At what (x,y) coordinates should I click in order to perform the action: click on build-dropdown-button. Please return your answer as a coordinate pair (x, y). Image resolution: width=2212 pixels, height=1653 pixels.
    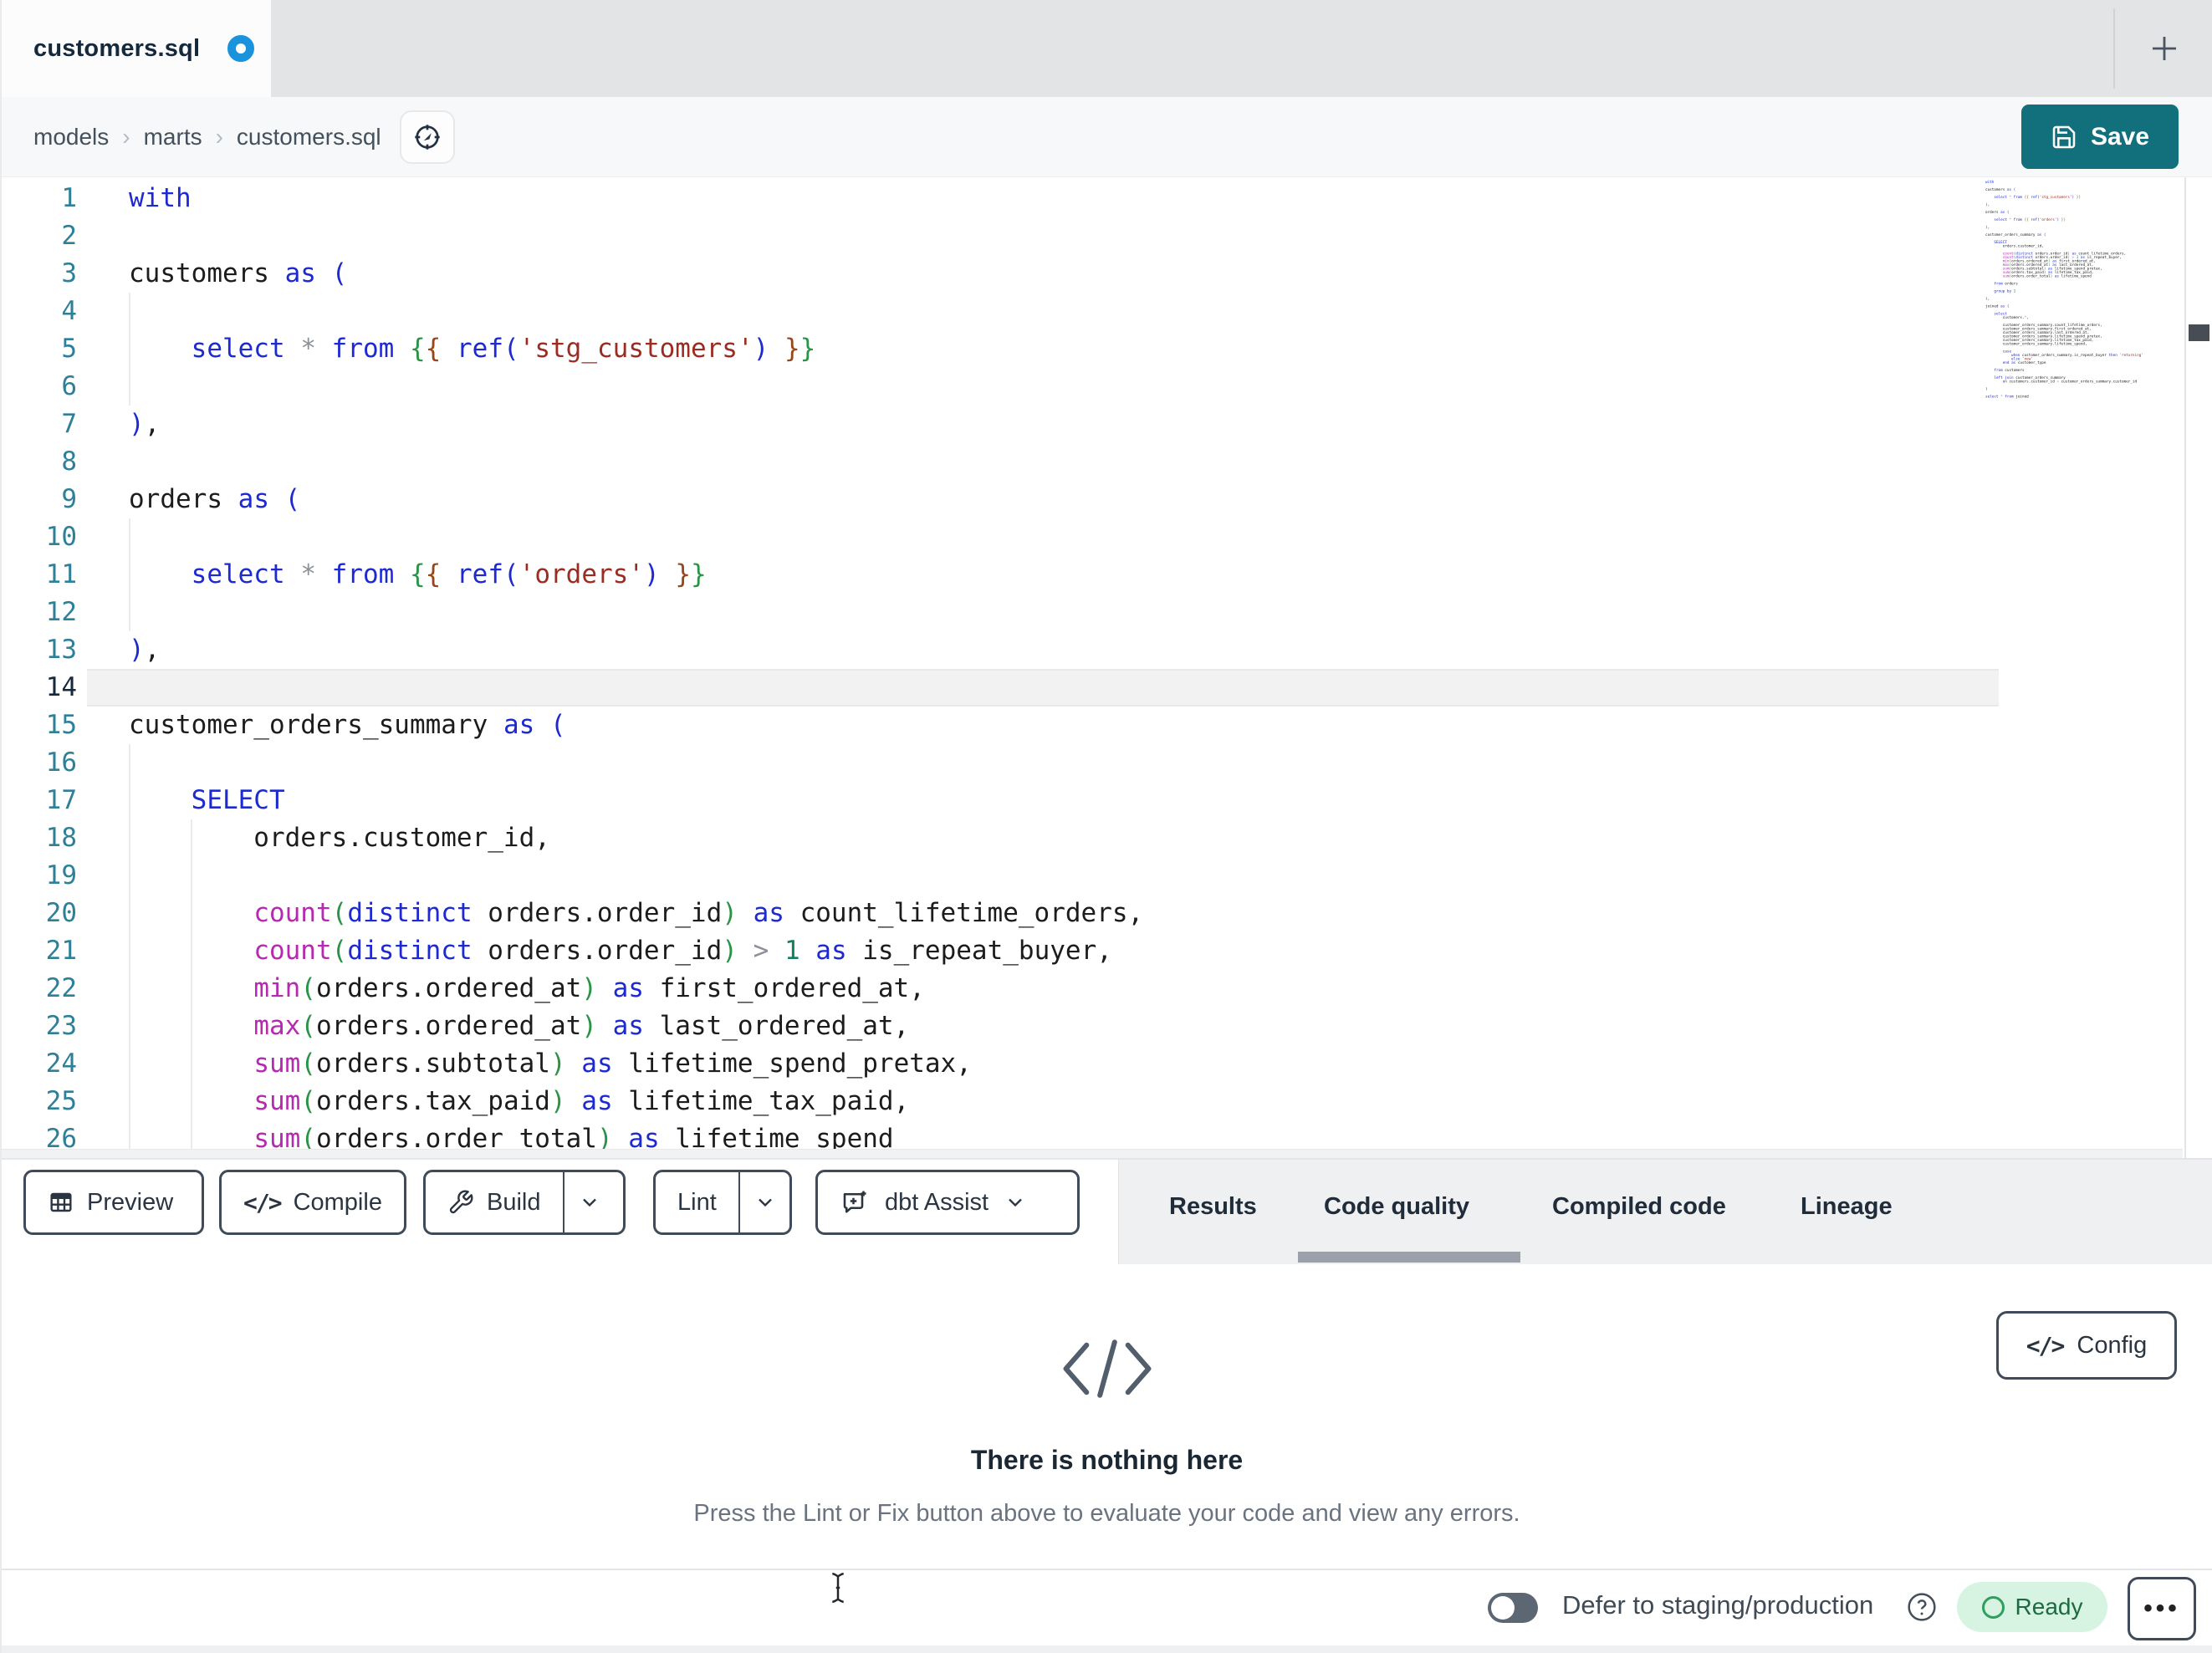
    Looking at the image, I should click on (589, 1202).